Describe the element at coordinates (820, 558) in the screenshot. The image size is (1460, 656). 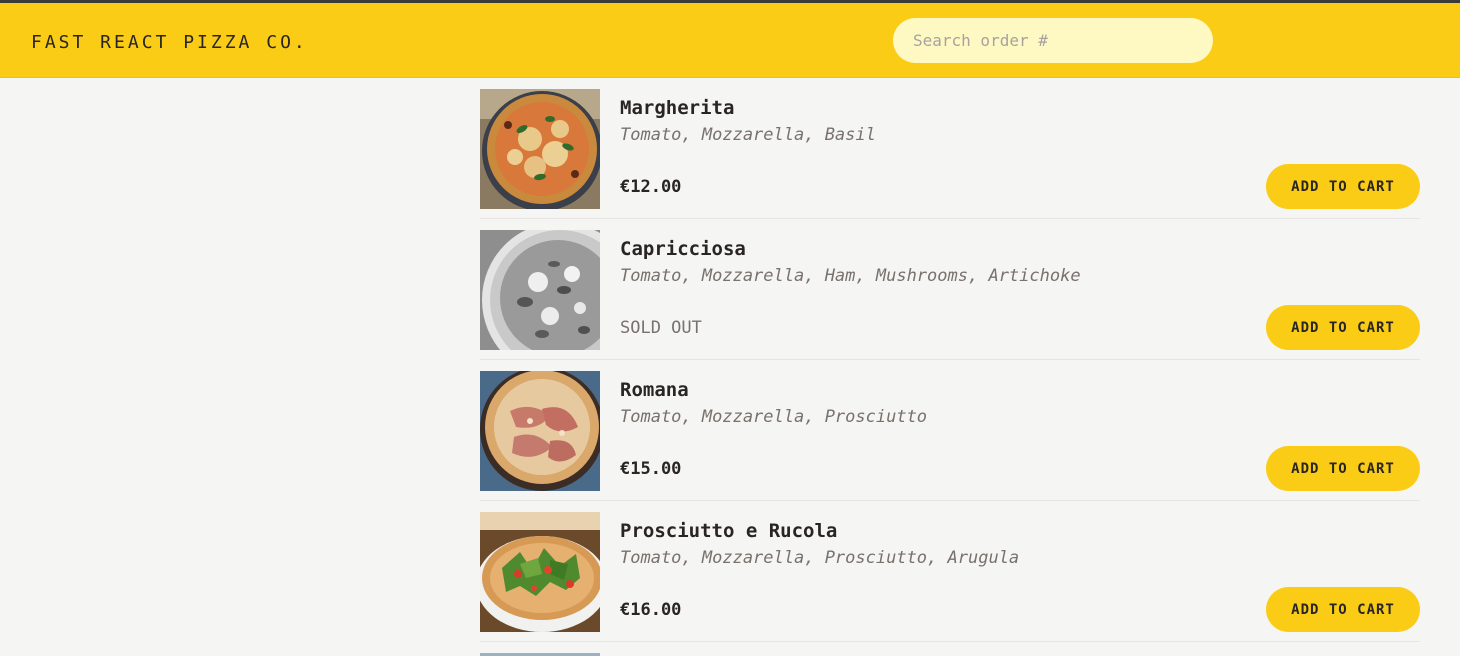
I see `pizza-ingredients: Tomato, Mozzarella, Prosciutto, Arugula` at that location.